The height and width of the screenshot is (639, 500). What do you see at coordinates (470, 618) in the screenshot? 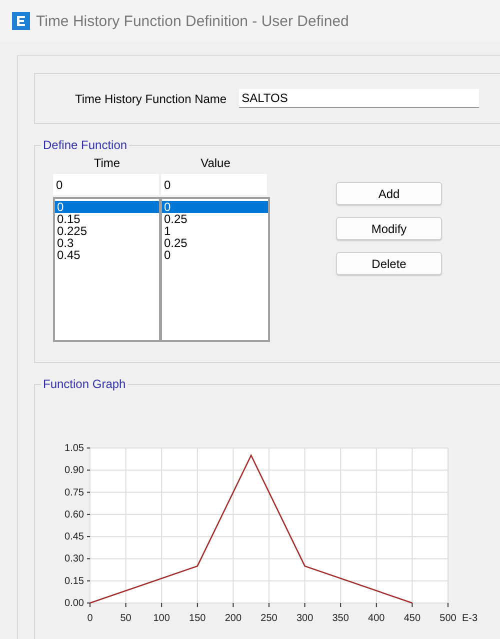
I see `axis-title: E-3` at bounding box center [470, 618].